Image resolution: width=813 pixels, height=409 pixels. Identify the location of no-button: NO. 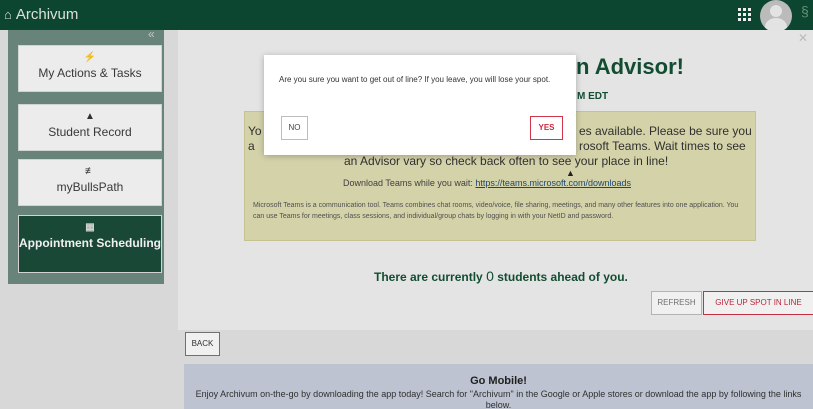
(294, 128).